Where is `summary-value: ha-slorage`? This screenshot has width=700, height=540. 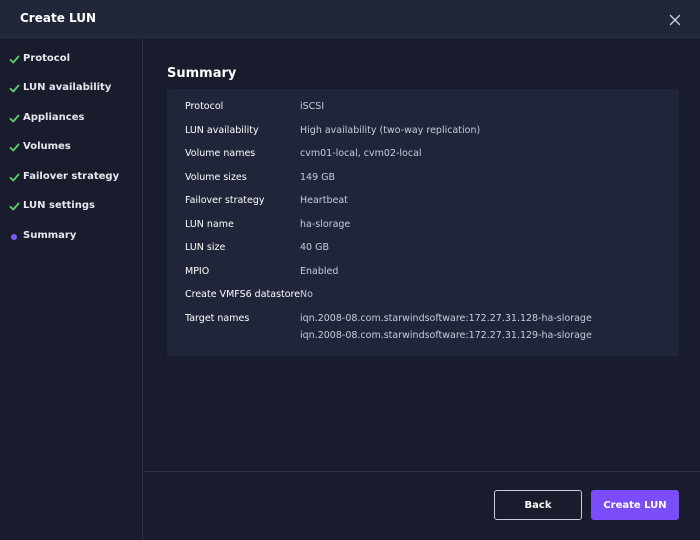 summary-value: ha-slorage is located at coordinates (325, 224).